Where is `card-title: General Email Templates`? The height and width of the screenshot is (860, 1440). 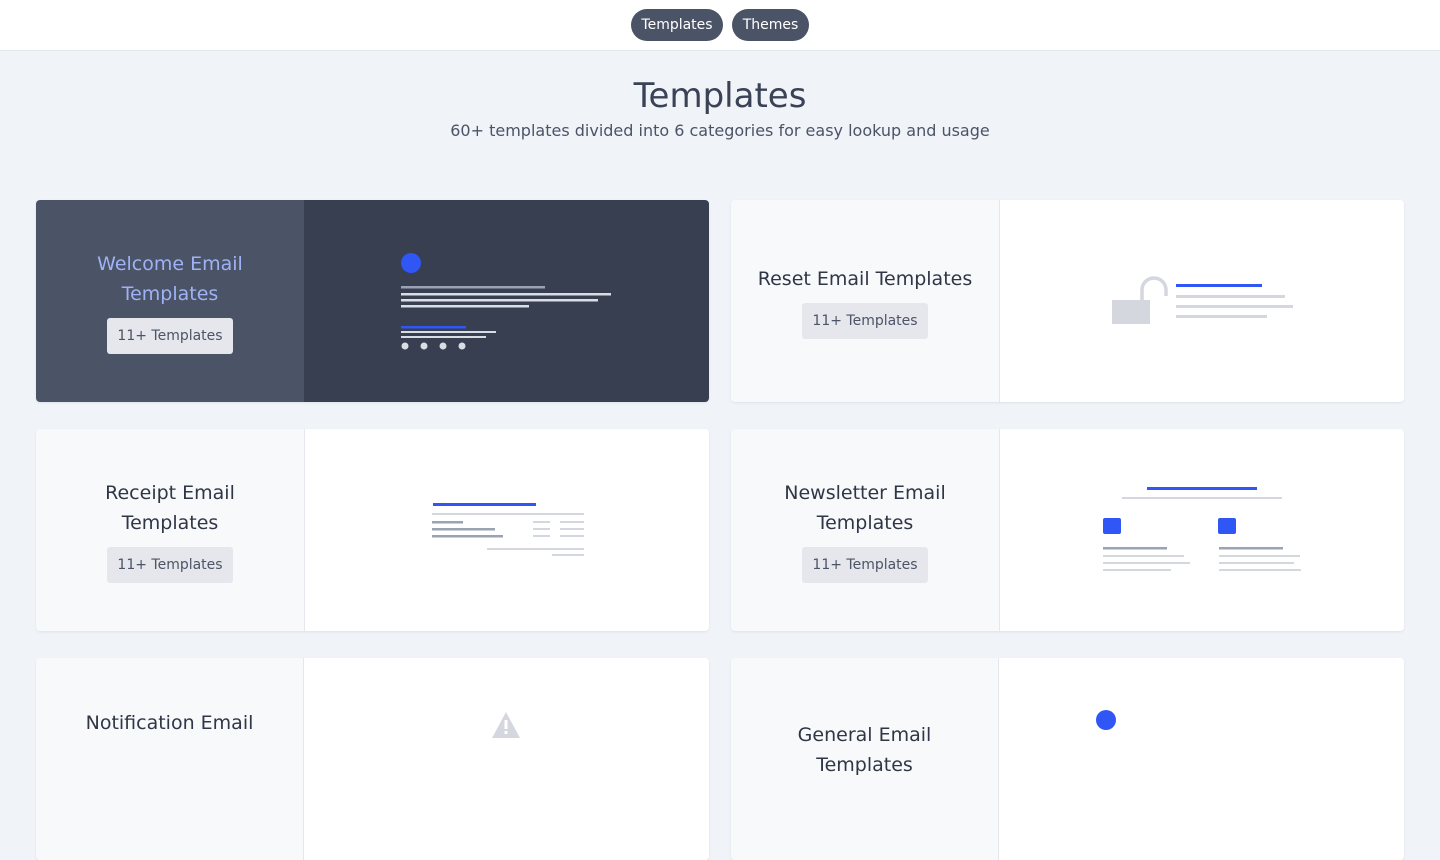
card-title: General Email Templates is located at coordinates (864, 750).